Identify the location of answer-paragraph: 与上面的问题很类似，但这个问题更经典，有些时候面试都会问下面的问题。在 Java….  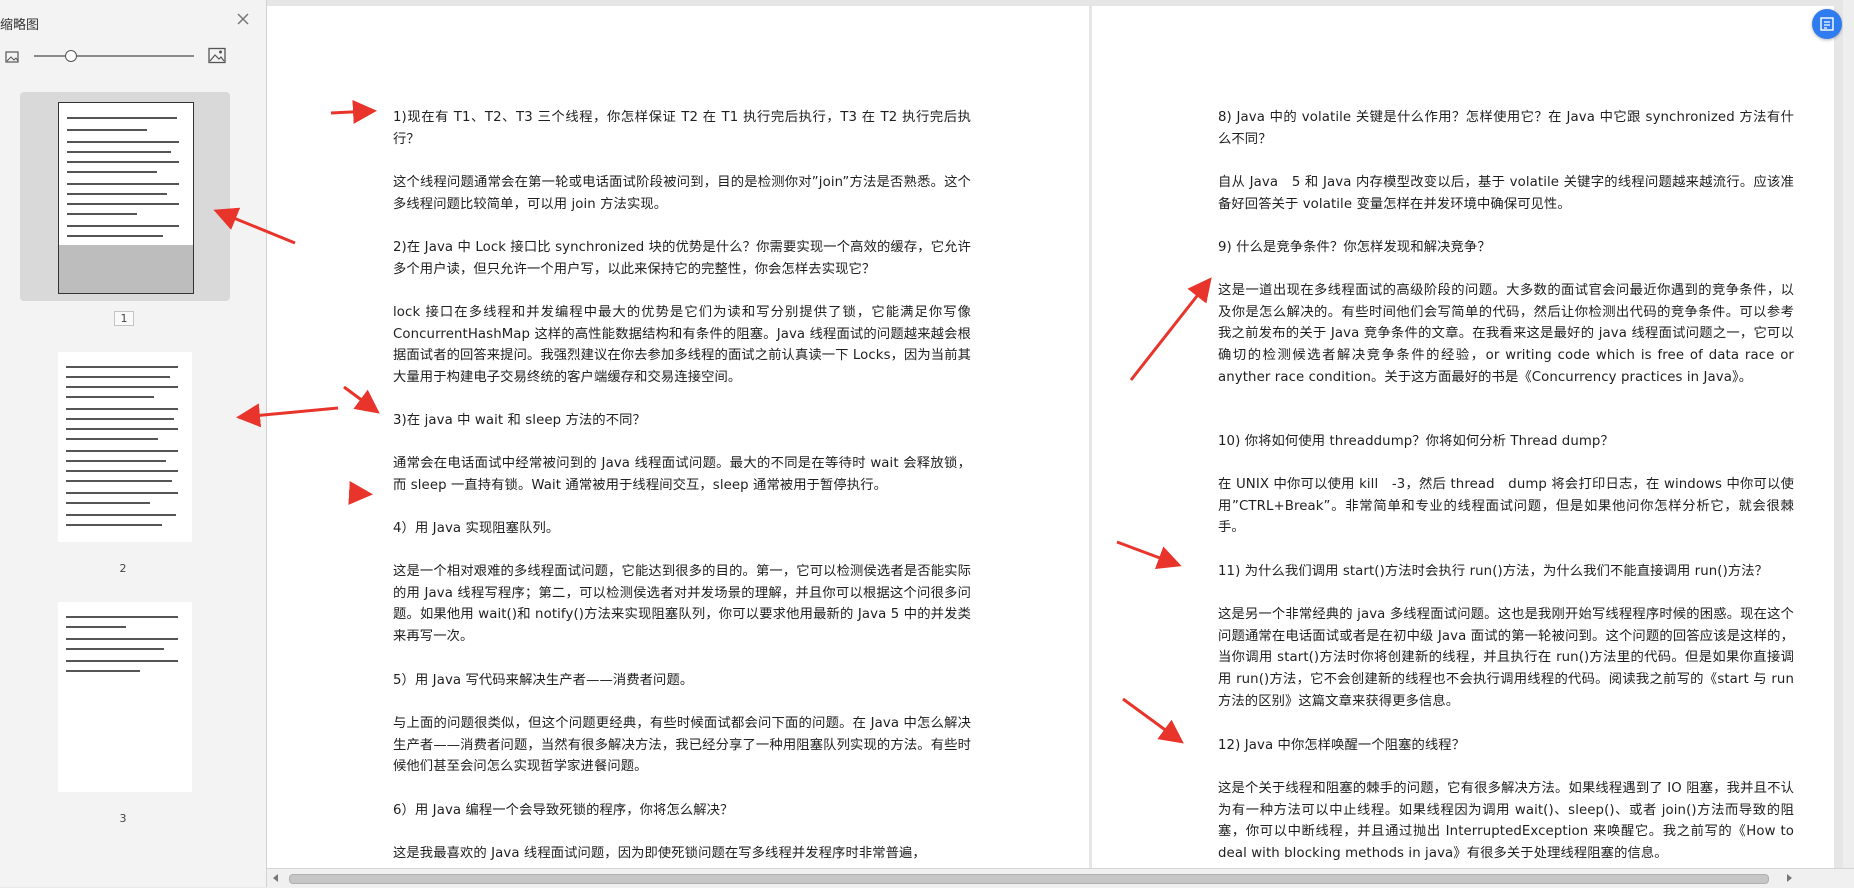
(682, 745).